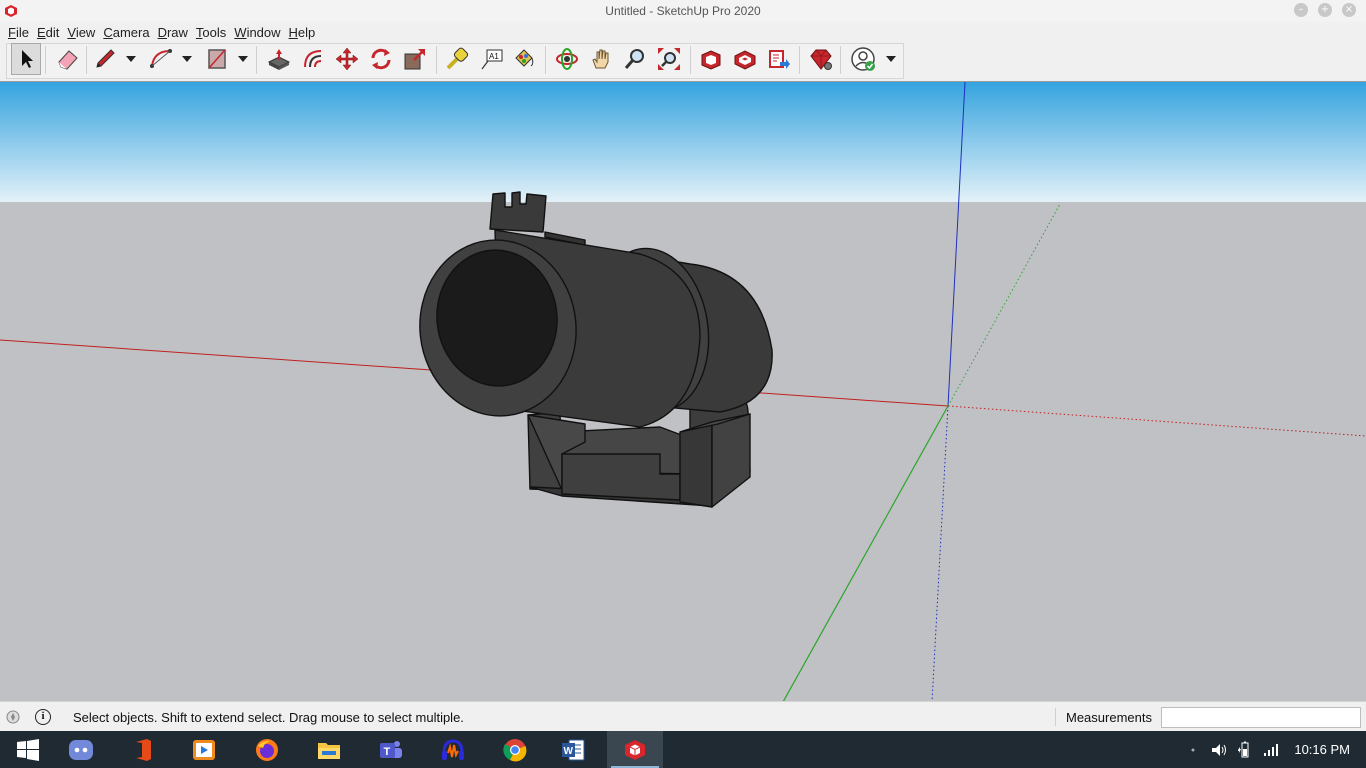 Image resolution: width=1366 pixels, height=768 pixels. Describe the element at coordinates (22, 32) in the screenshot. I see `menu-file-label: ile` at that location.